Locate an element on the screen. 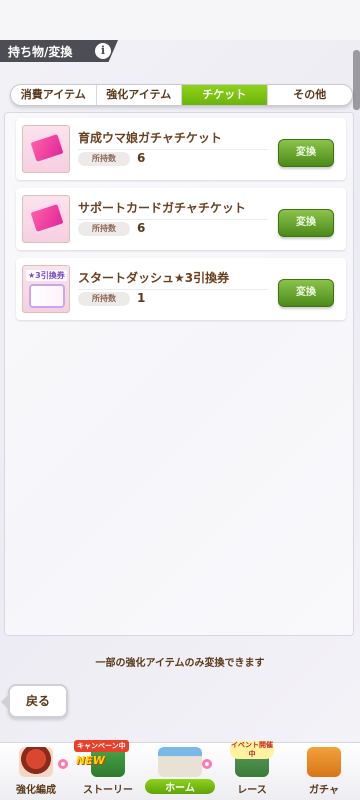 This screenshot has height=800, width=360. list-item: 育成ウマ娘ガチャチケット 所持数 6 変換 is located at coordinates (181, 149).